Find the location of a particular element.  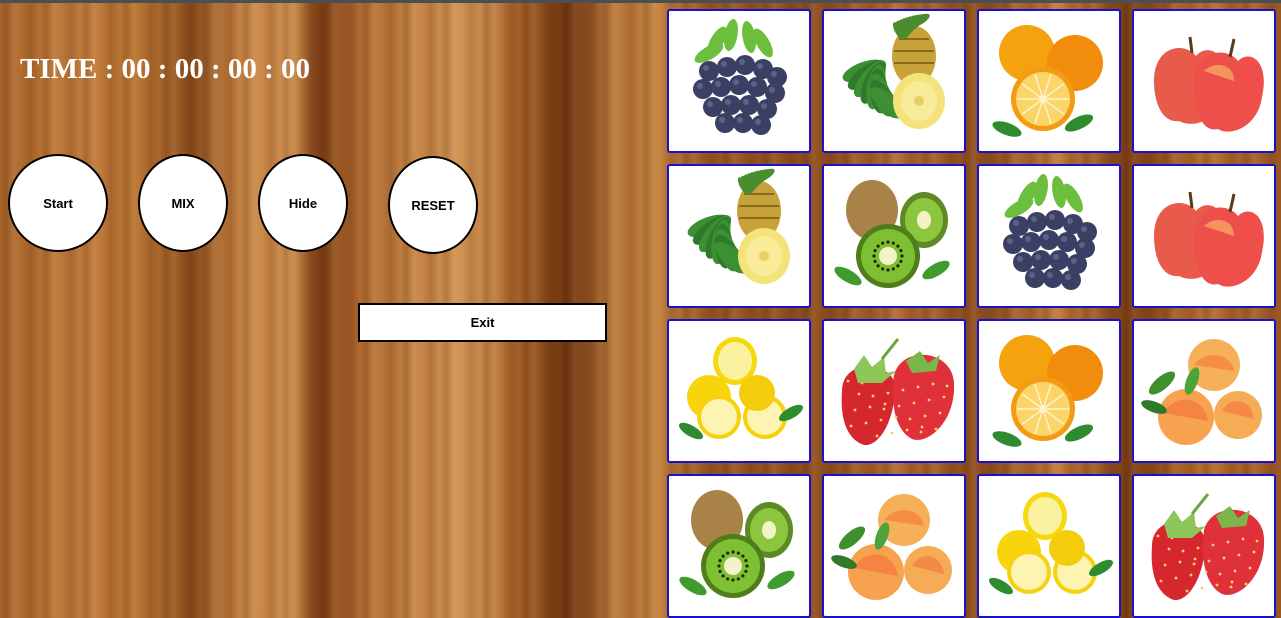

mix-button: MIX is located at coordinates (183, 203).